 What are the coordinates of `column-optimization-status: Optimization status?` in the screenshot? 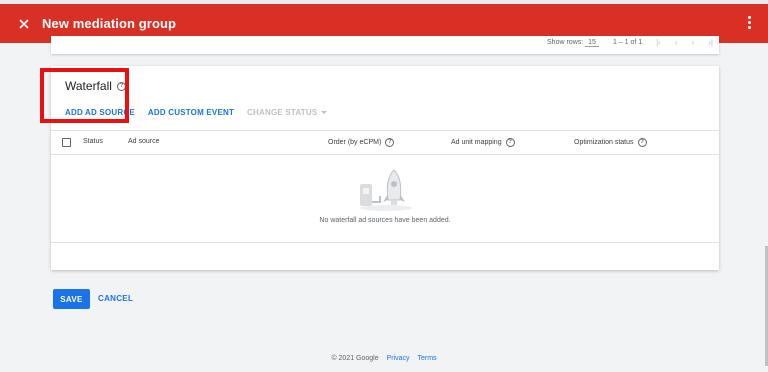 It's located at (610, 142).